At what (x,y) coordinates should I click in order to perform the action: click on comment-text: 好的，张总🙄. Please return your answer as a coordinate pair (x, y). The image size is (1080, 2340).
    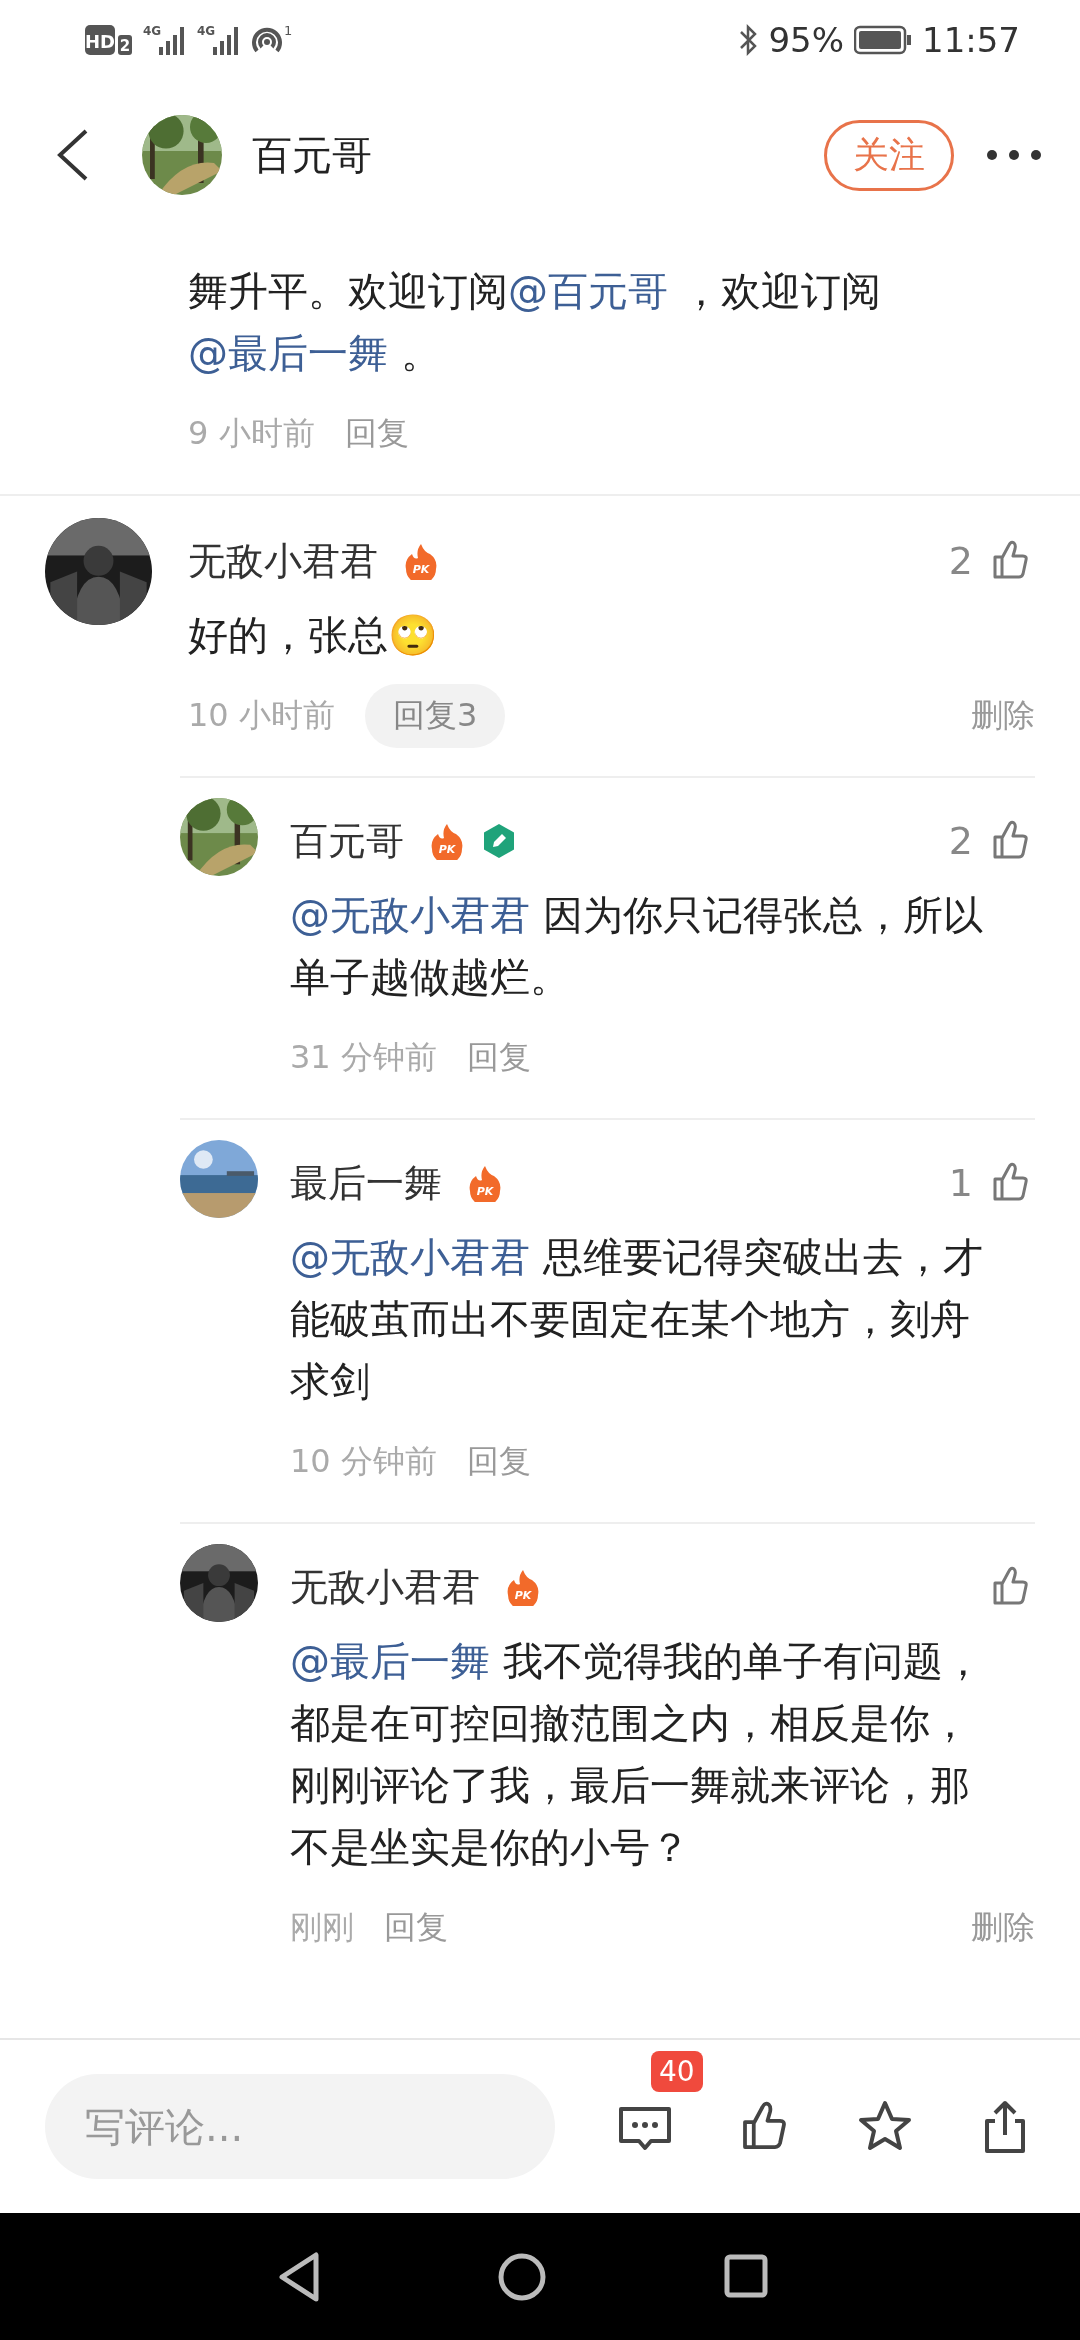
    Looking at the image, I should click on (313, 635).